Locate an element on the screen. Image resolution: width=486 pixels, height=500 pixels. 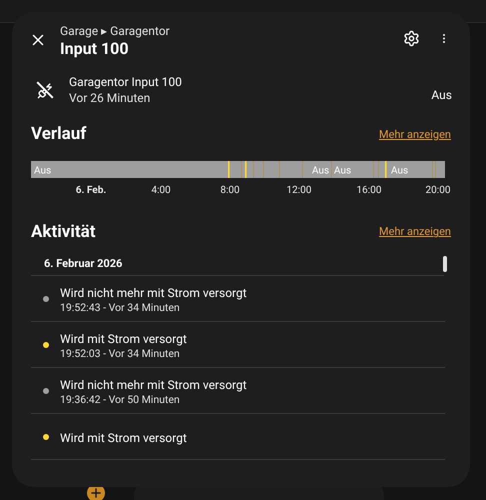
activity-entry: Wird mit Strom versorgt is located at coordinates (238, 437).